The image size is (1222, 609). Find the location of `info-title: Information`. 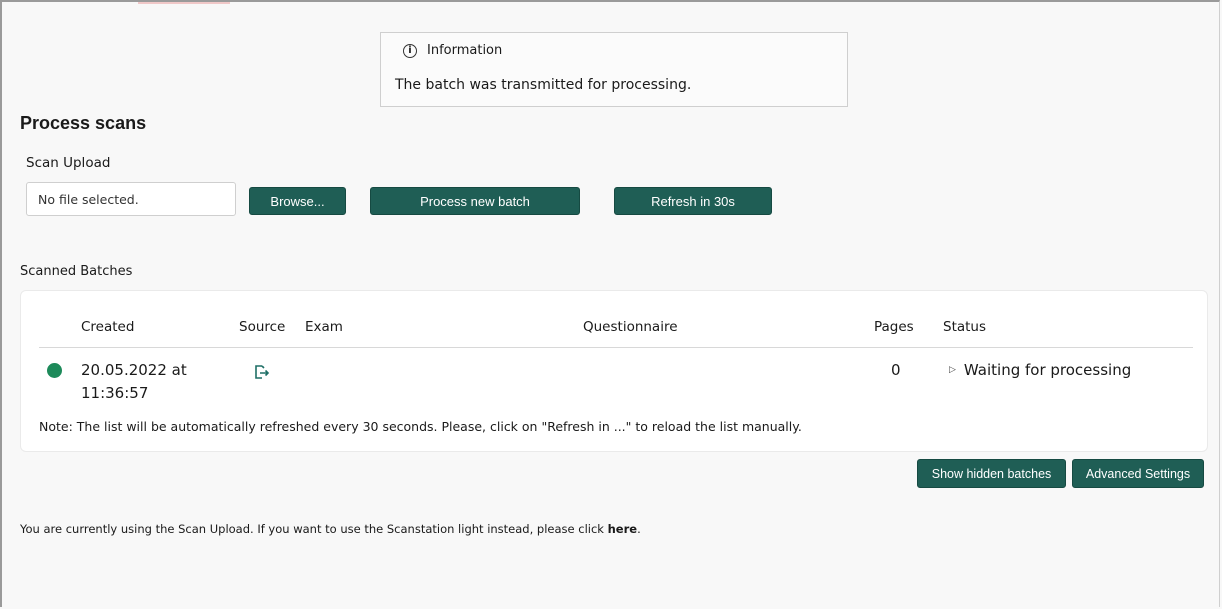

info-title: Information is located at coordinates (465, 50).